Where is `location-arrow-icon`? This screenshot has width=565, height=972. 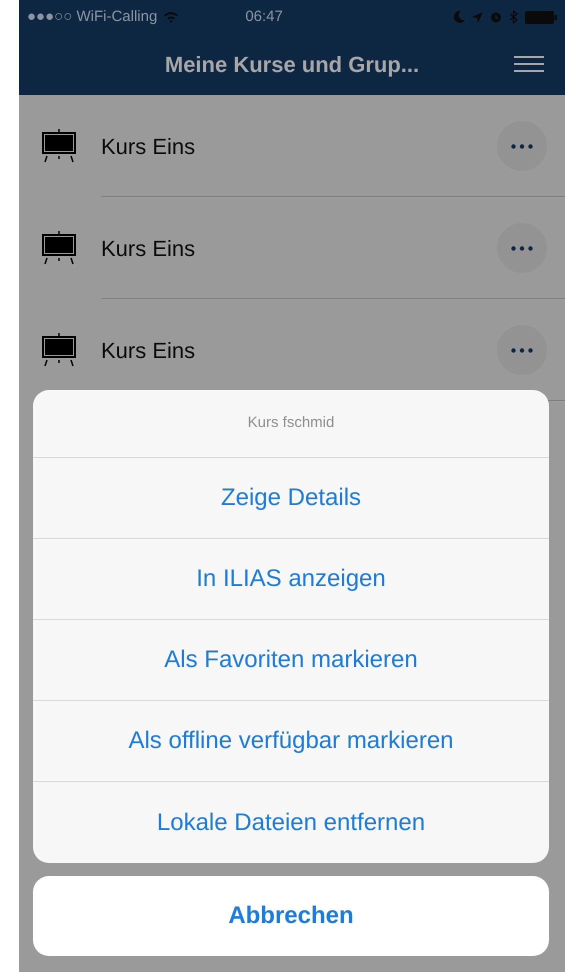
location-arrow-icon is located at coordinates (477, 17).